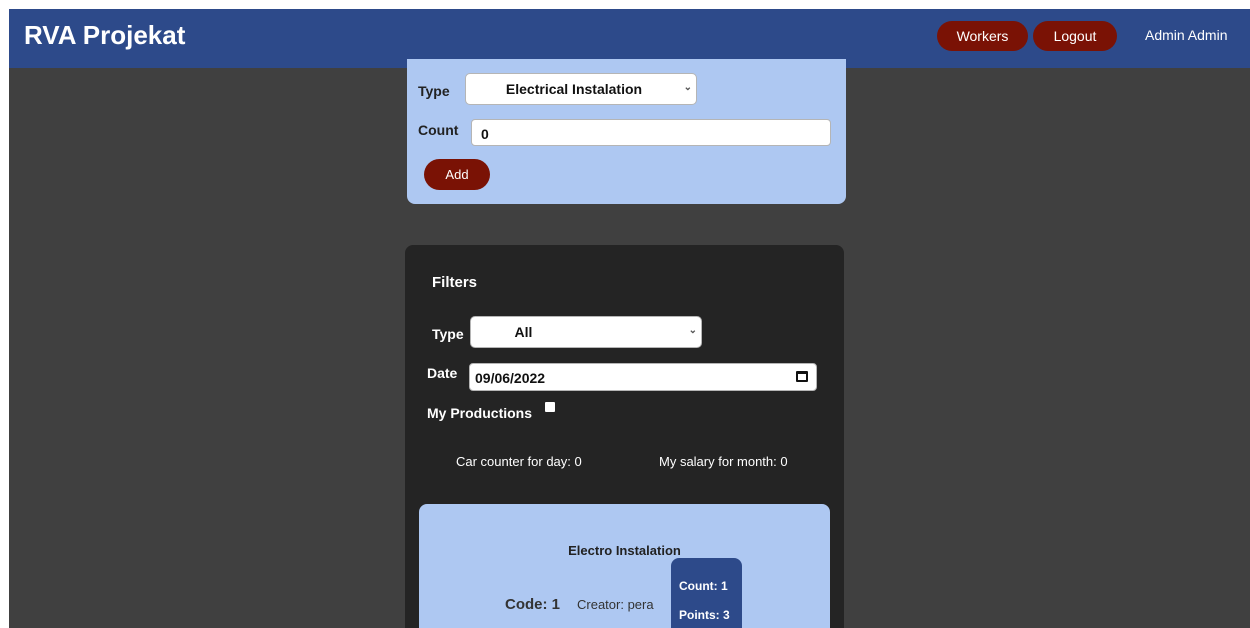 The width and height of the screenshot is (1250, 628). I want to click on filter-date-label: Date, so click(442, 373).